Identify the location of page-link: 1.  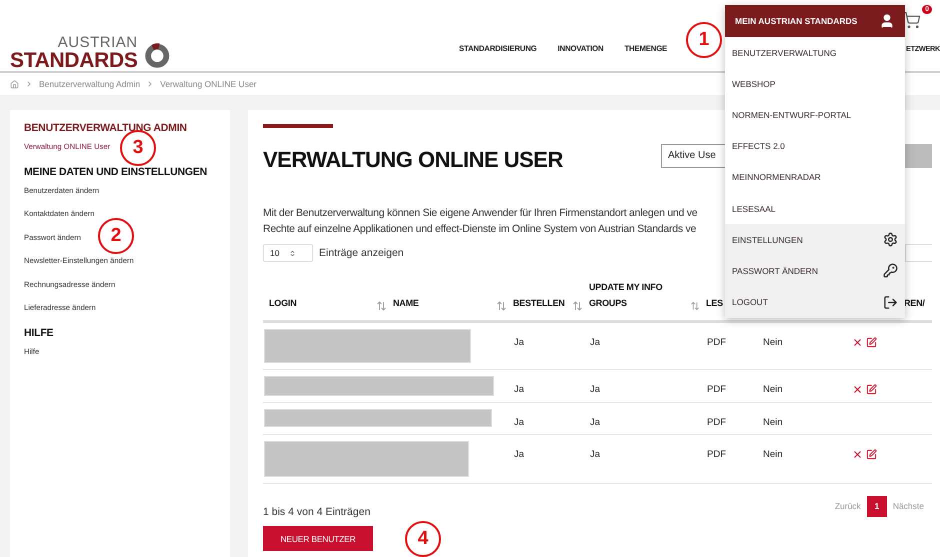
(876, 506).